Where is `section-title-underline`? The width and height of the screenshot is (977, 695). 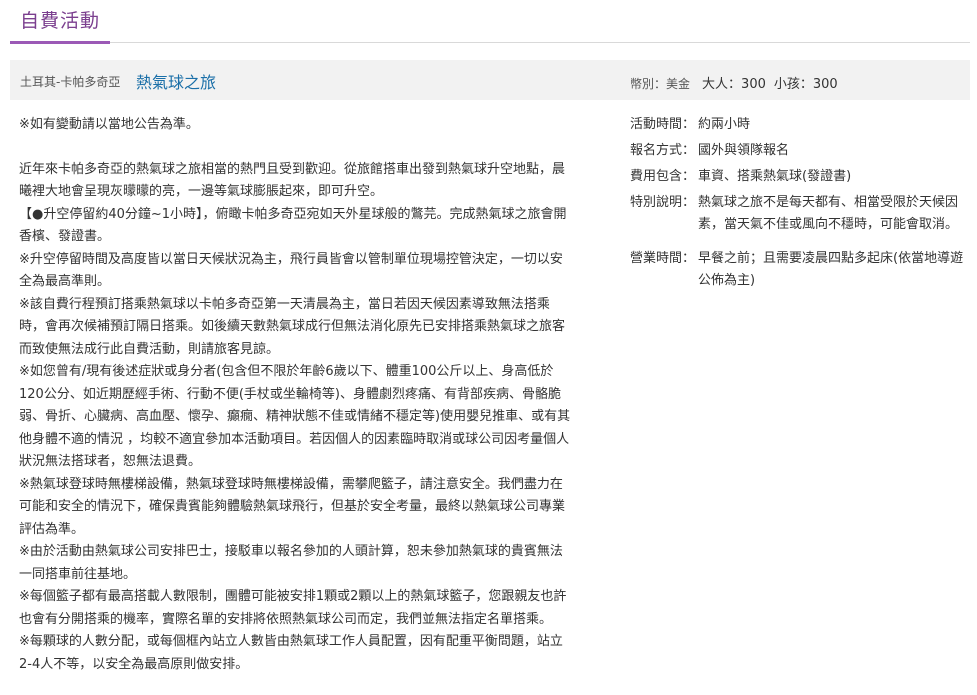
section-title-underline is located at coordinates (60, 42).